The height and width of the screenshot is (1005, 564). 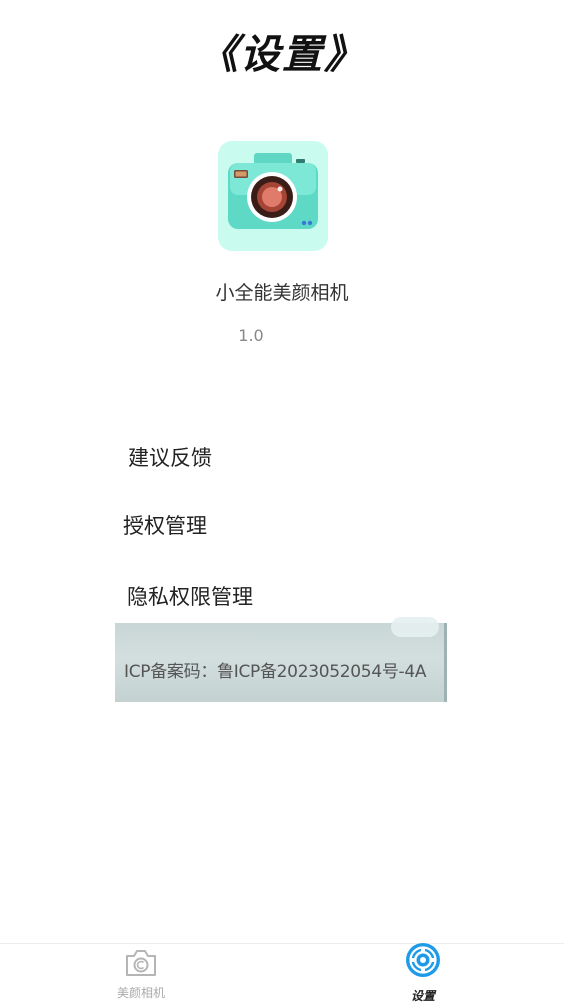 I want to click on gear-icon, so click(x=423, y=962).